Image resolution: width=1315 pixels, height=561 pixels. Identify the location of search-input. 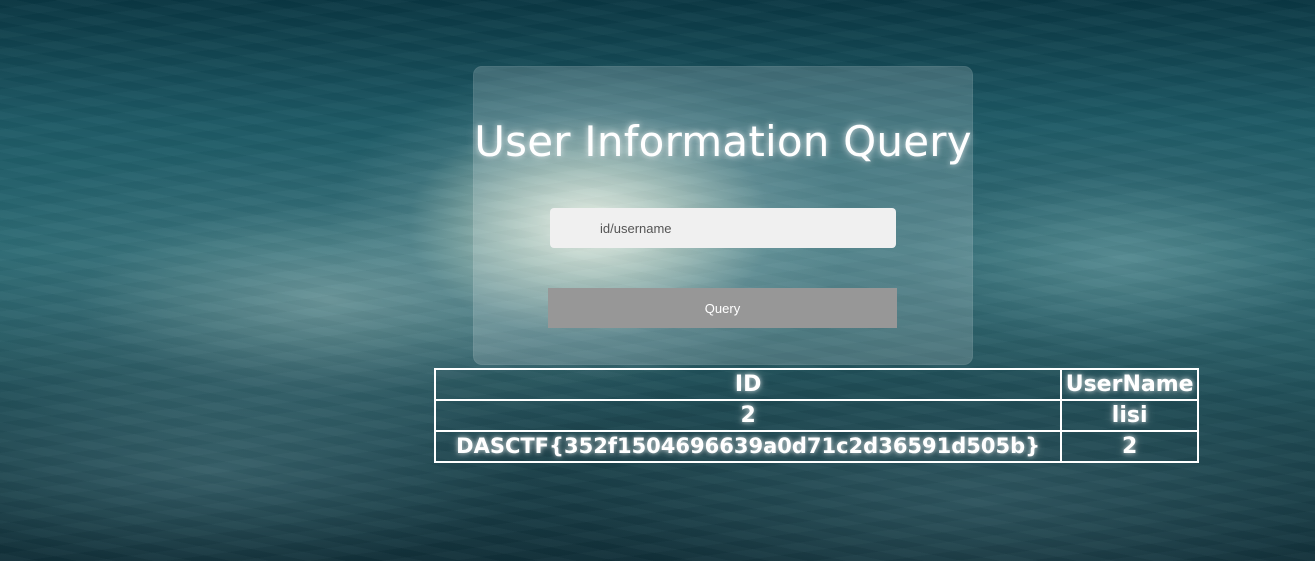
(723, 228).